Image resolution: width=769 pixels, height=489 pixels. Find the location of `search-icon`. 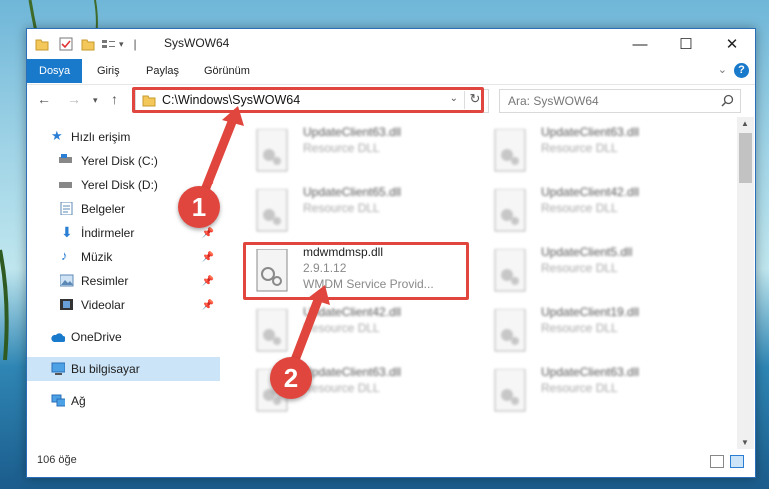

search-icon is located at coordinates (727, 100).